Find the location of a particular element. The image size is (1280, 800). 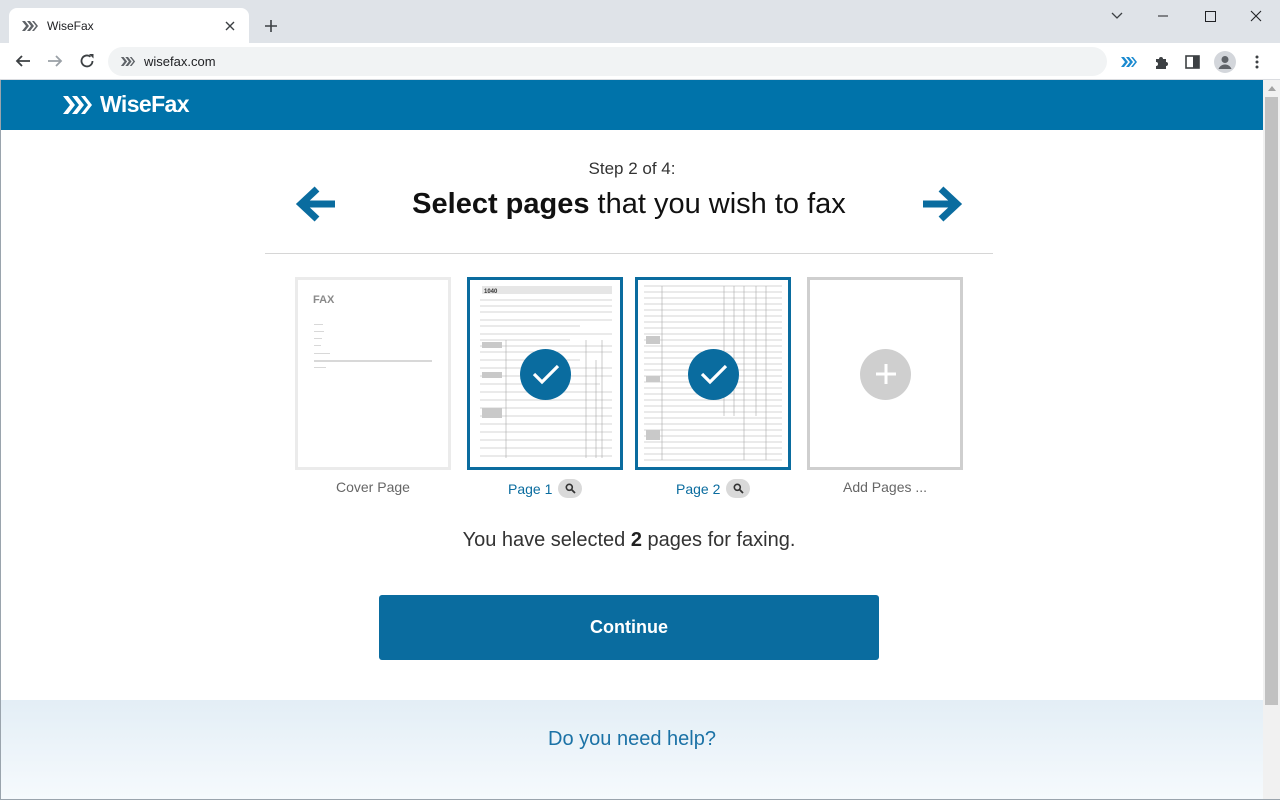

continue-button: Continue is located at coordinates (629, 627).